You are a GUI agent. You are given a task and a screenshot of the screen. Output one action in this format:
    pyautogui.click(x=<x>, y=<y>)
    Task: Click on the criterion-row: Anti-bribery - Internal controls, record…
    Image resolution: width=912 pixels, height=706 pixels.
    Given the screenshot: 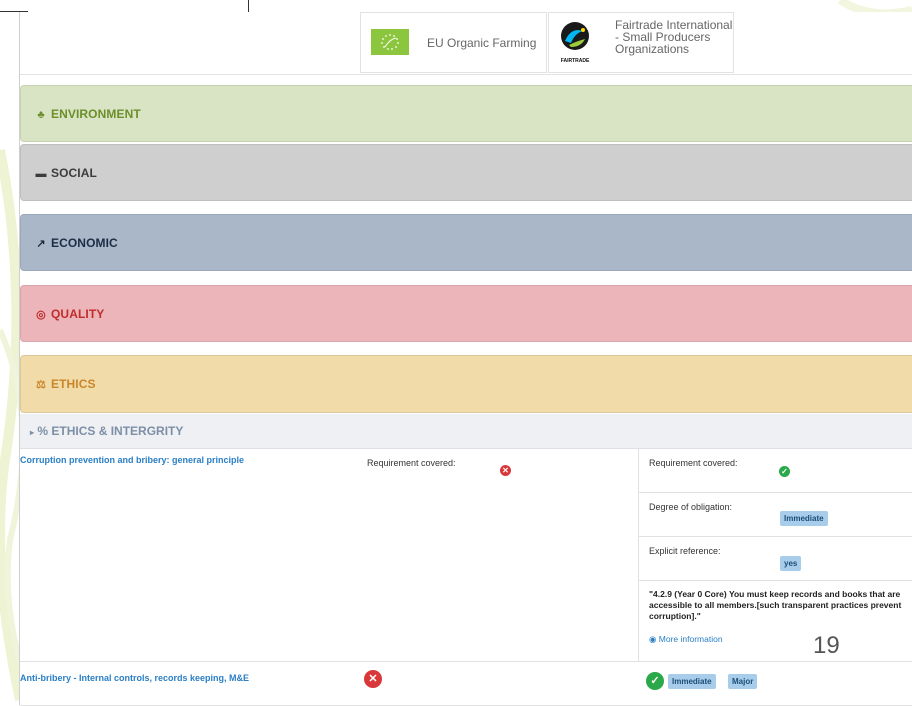 What is the action you would take?
    pyautogui.click(x=466, y=684)
    